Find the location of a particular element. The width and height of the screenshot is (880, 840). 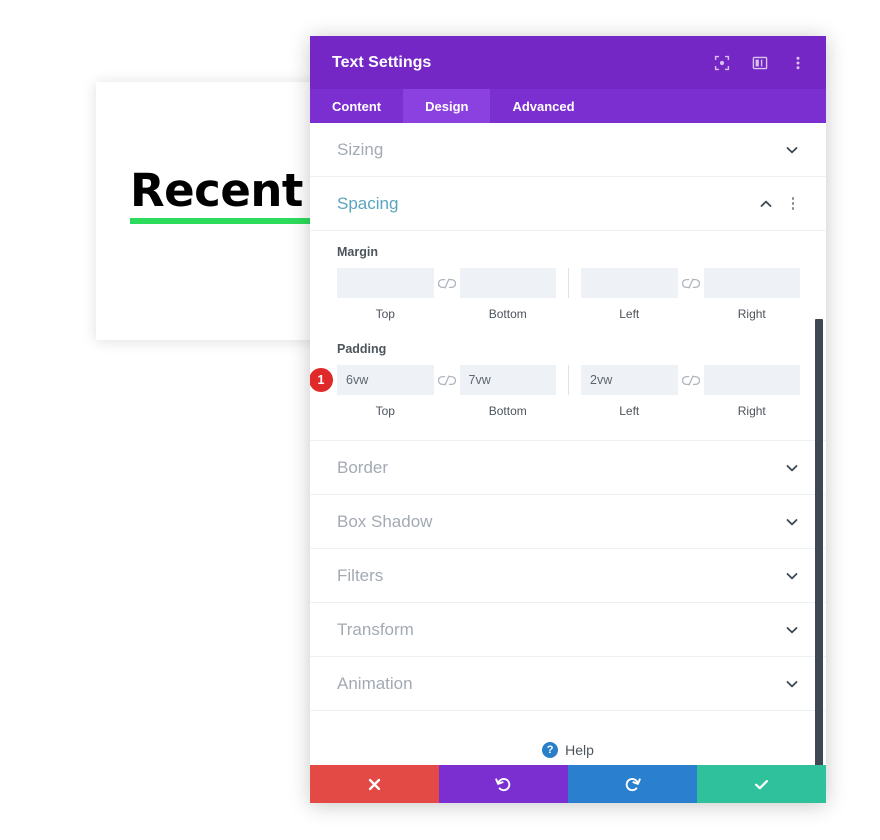

padding-left-caption: Left is located at coordinates (629, 411).